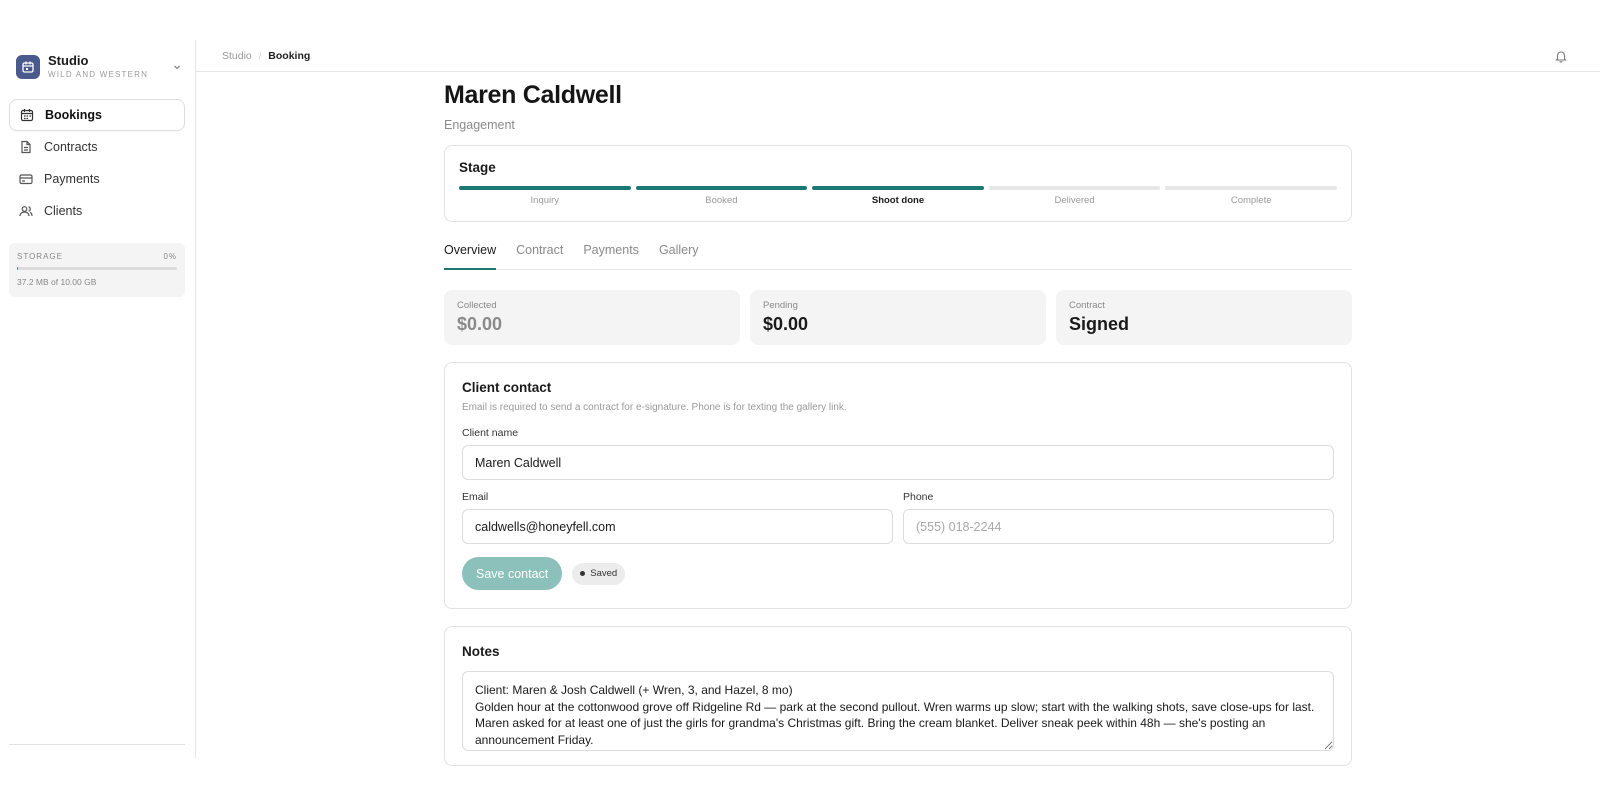 This screenshot has width=1600, height=798. What do you see at coordinates (1561, 56) in the screenshot?
I see `bell-icon` at bounding box center [1561, 56].